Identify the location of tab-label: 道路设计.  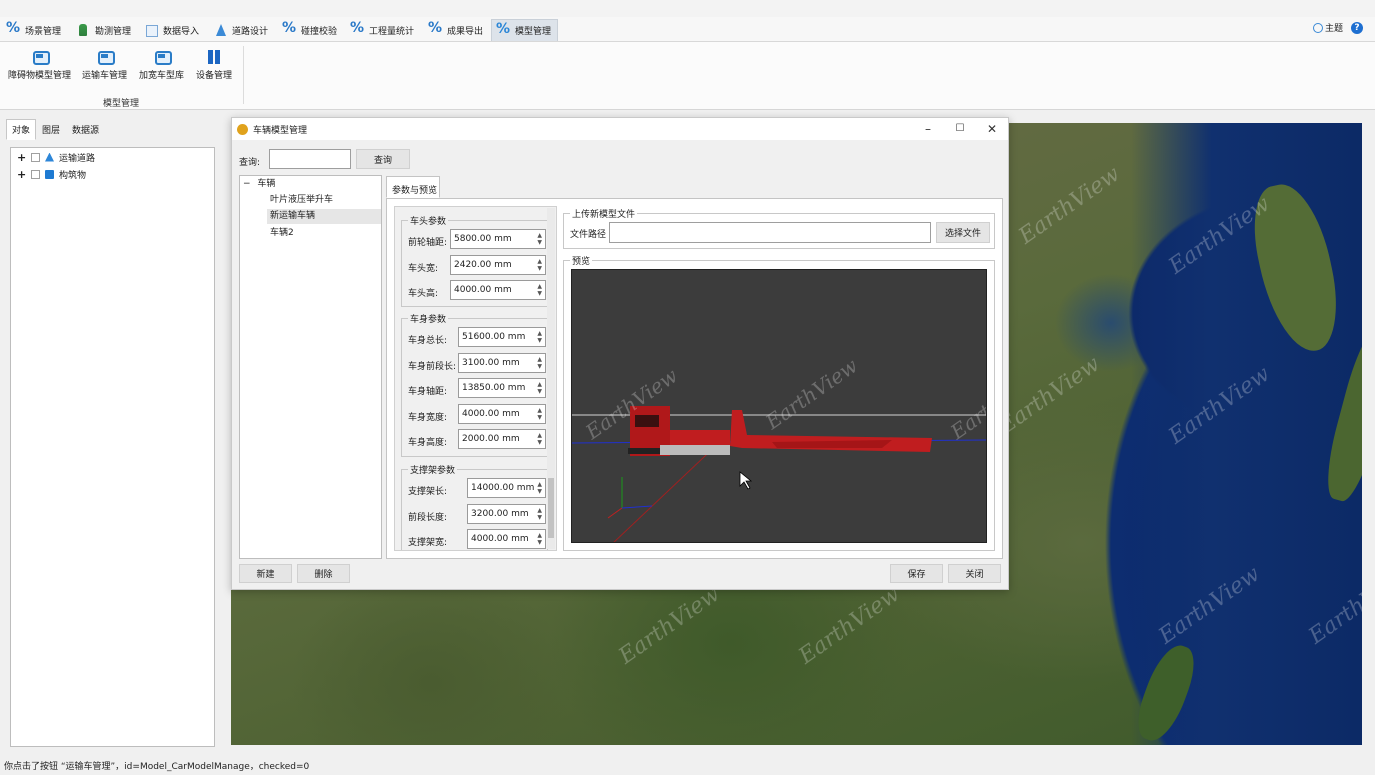
(250, 31).